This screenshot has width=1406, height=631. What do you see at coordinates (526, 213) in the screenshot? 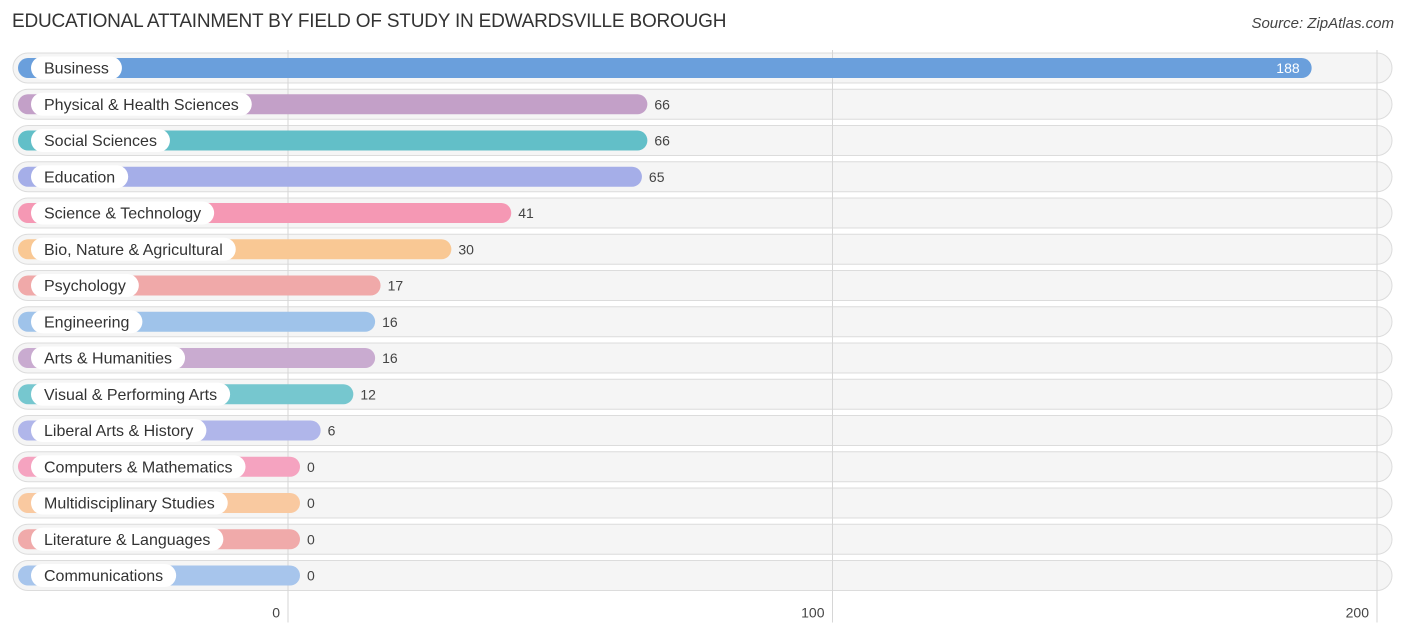
I see `value-label: 41` at bounding box center [526, 213].